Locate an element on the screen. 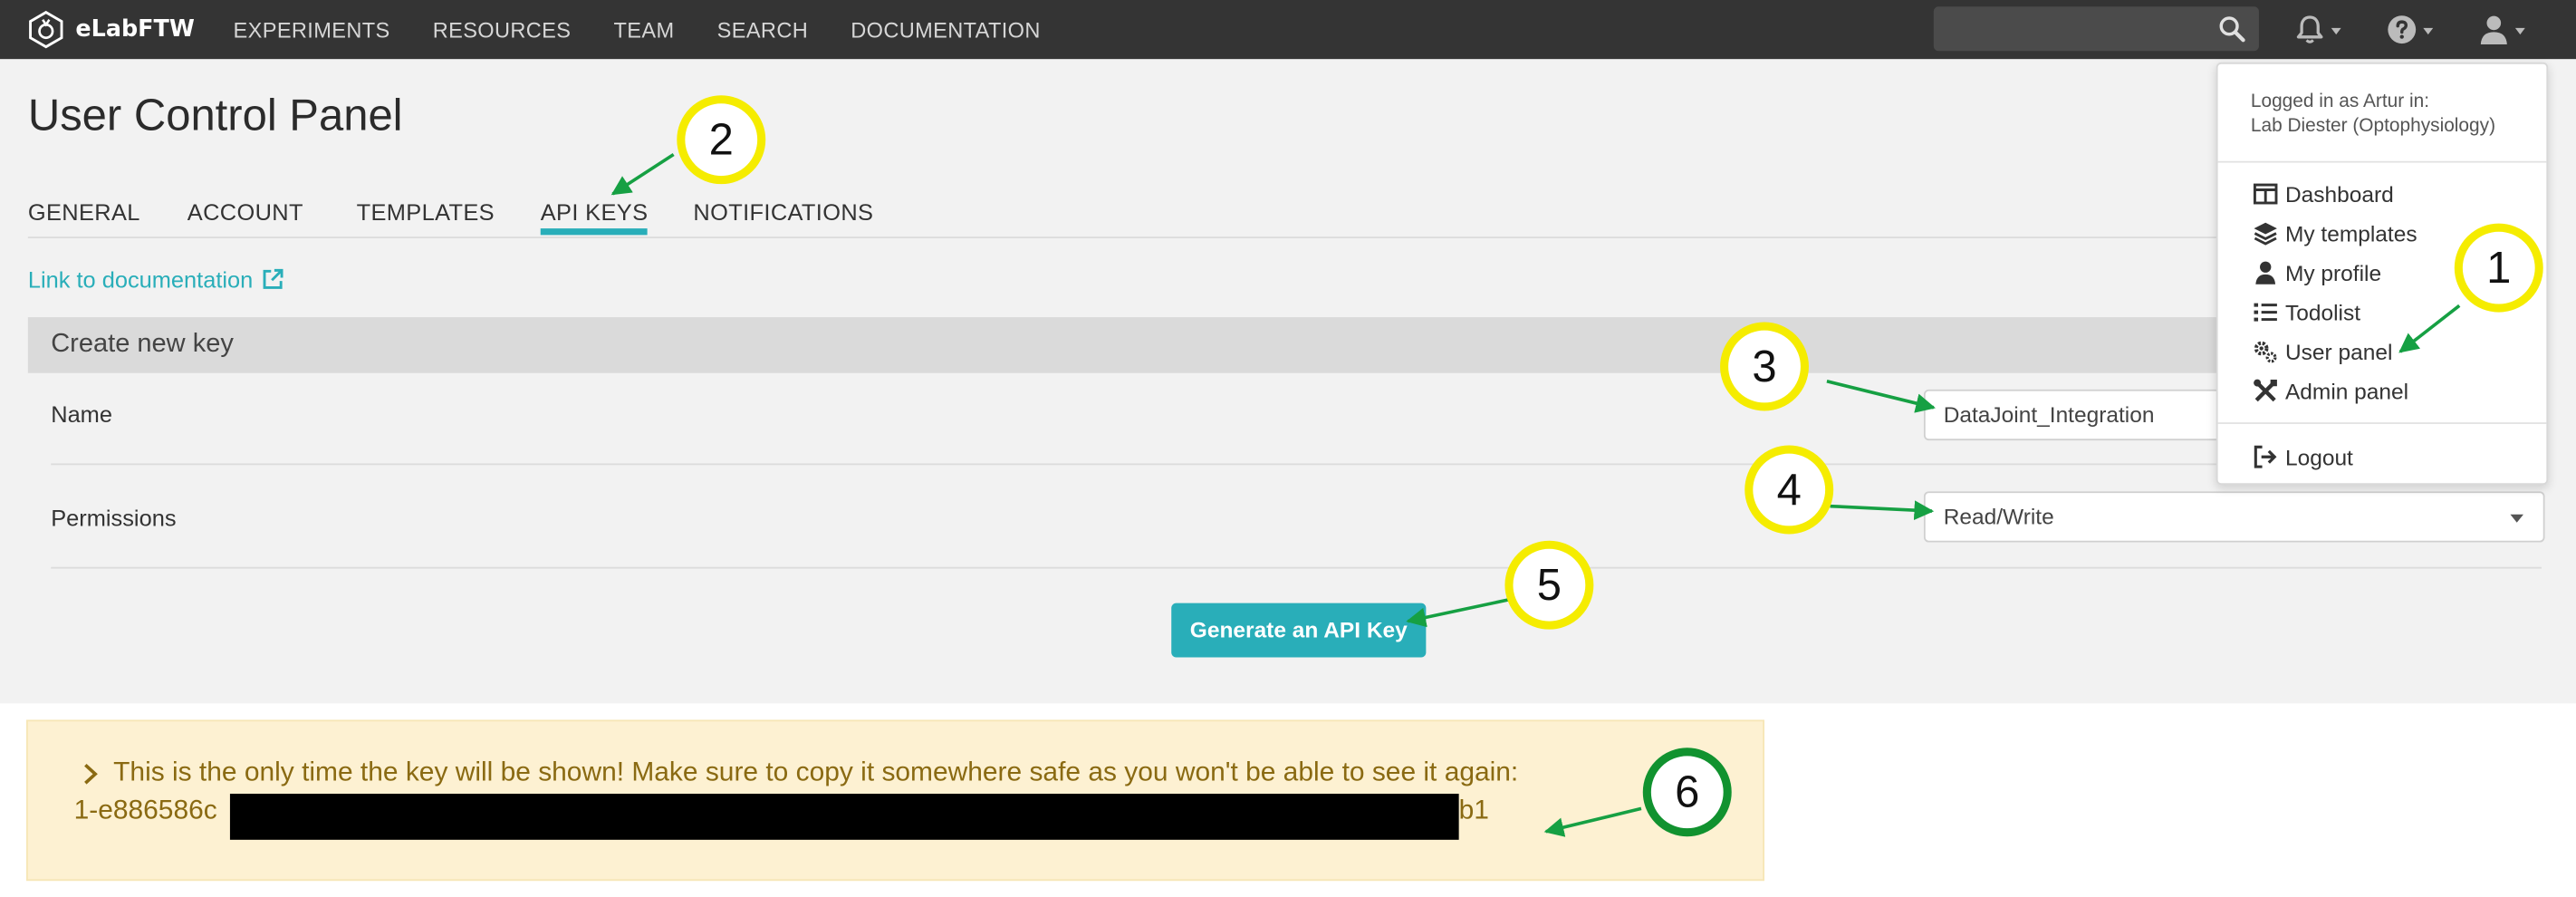 The image size is (2576, 897). logged-in-team: Lab Diester (Optophysiology) is located at coordinates (2373, 126).